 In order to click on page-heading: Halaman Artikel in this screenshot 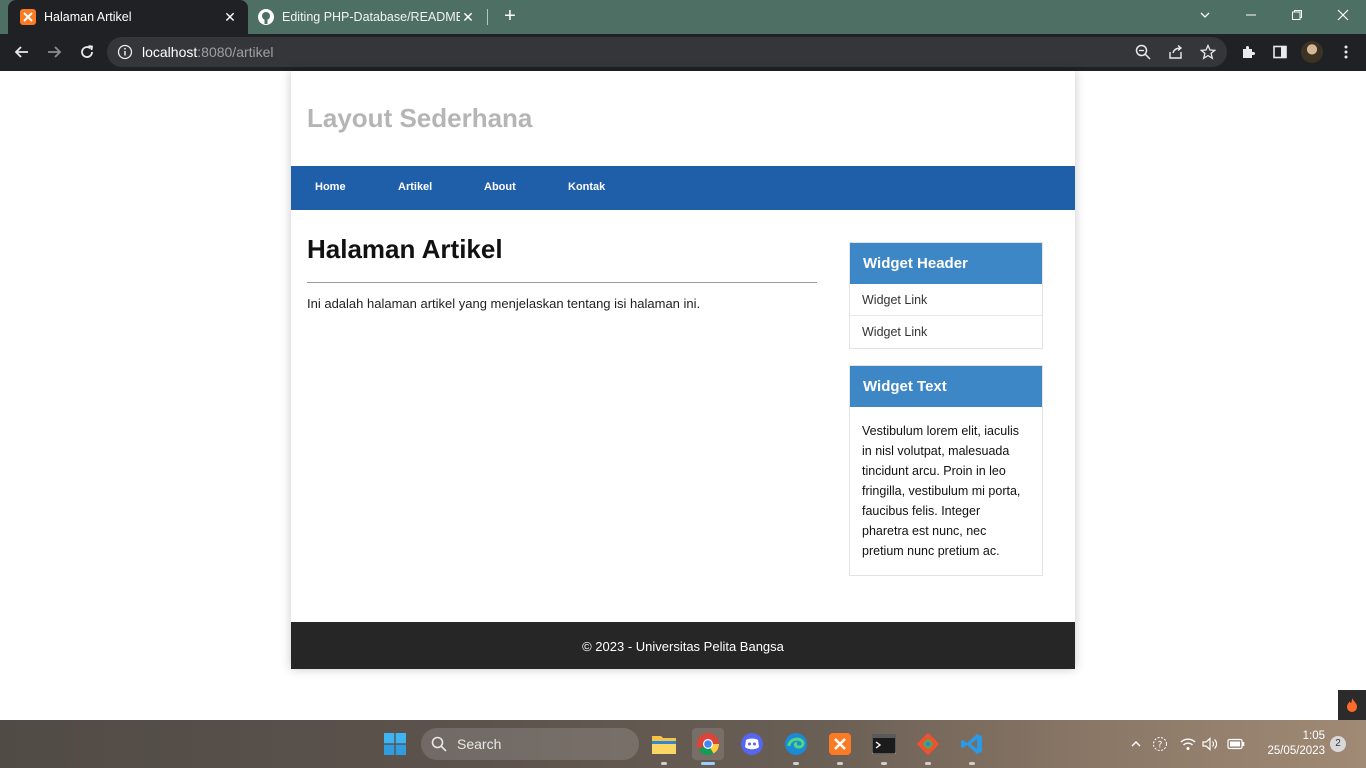, I will do `click(405, 249)`.